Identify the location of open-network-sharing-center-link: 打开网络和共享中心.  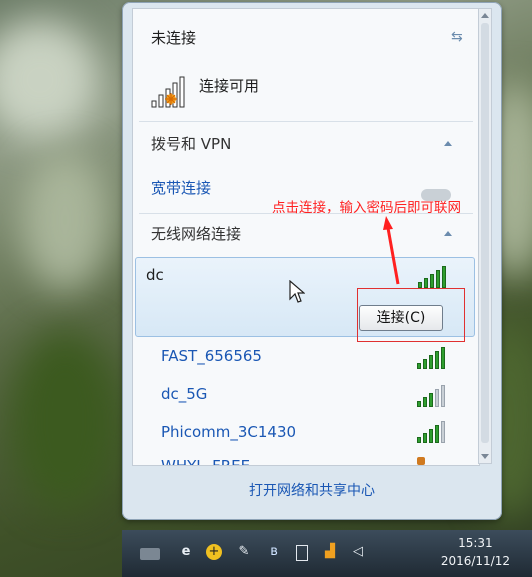
(312, 490).